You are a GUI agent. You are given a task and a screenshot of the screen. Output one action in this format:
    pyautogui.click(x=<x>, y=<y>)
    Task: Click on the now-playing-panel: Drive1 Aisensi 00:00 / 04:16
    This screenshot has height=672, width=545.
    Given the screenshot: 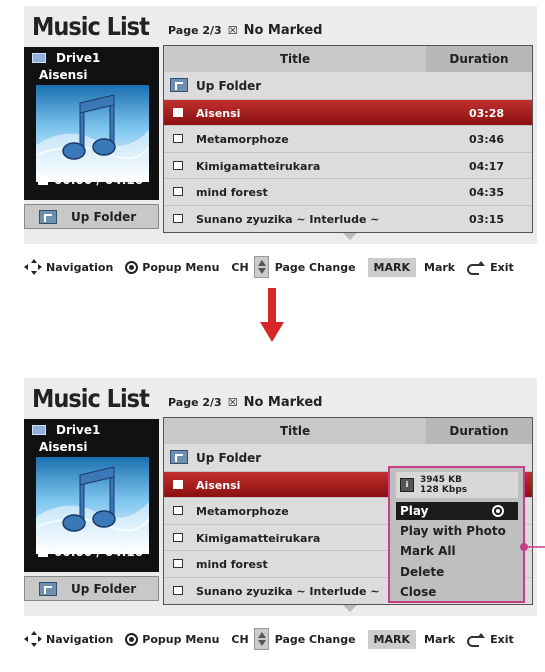 What is the action you would take?
    pyautogui.click(x=91, y=495)
    